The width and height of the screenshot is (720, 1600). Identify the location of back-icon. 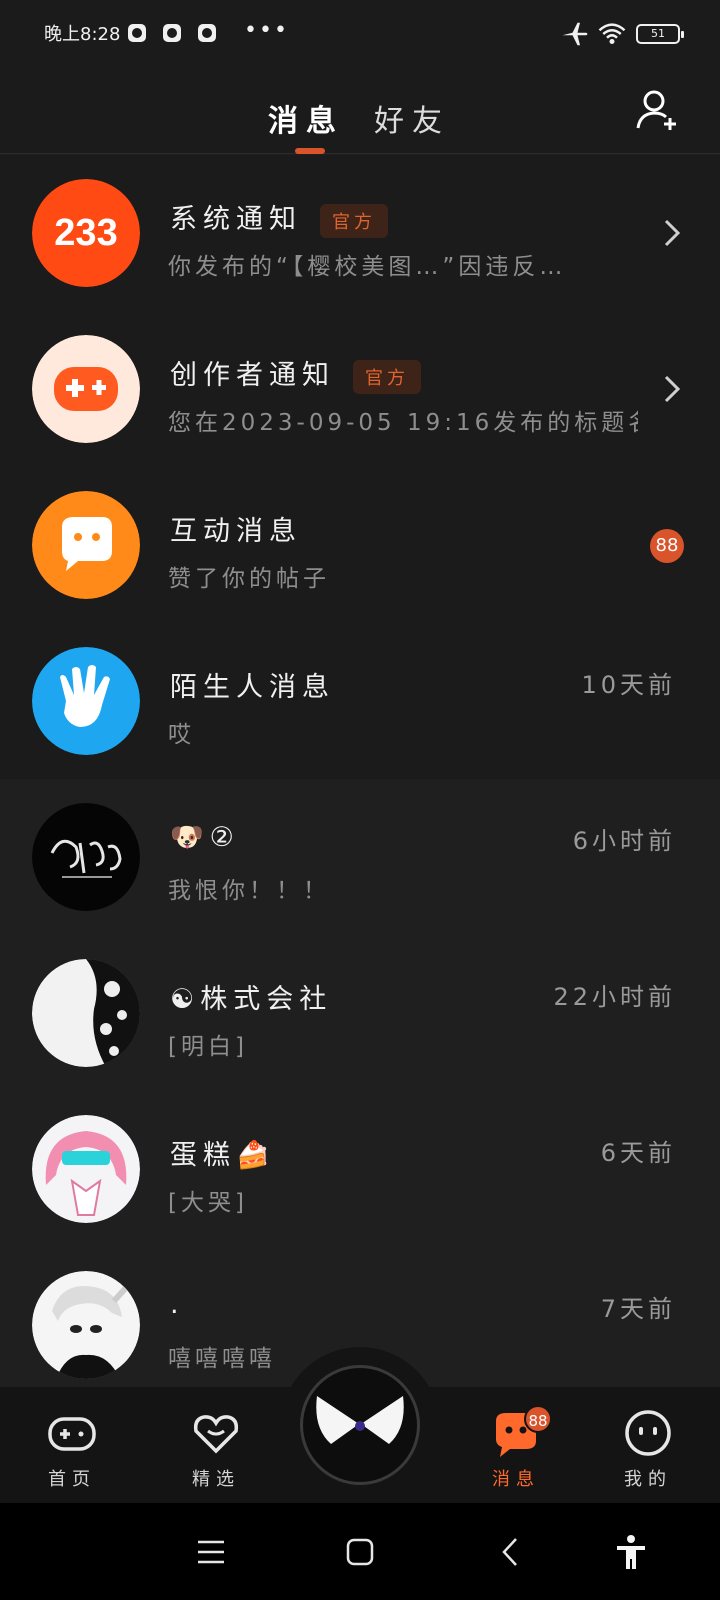
(511, 1552).